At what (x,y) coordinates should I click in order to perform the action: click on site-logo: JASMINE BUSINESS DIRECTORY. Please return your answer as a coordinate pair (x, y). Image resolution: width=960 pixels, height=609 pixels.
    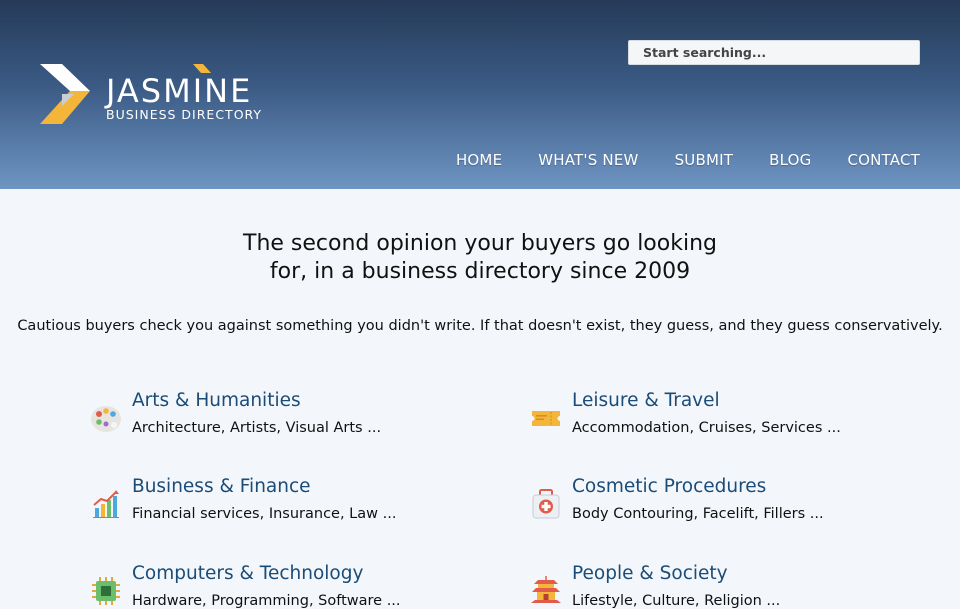
    Looking at the image, I should click on (160, 96).